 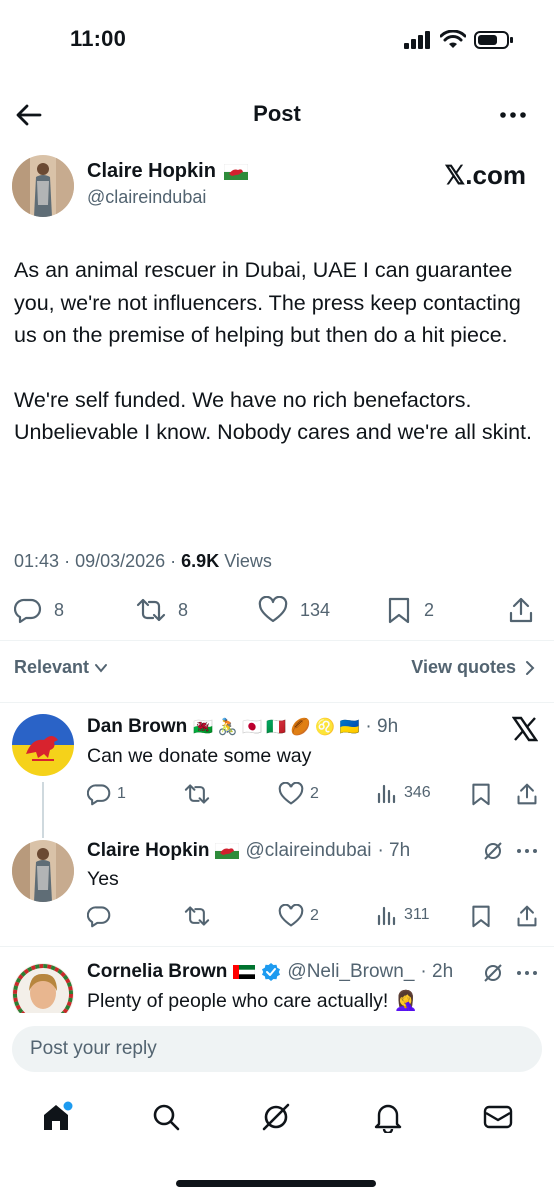 What do you see at coordinates (167, 171) in the screenshot?
I see `author-name: Claire Hopkin` at bounding box center [167, 171].